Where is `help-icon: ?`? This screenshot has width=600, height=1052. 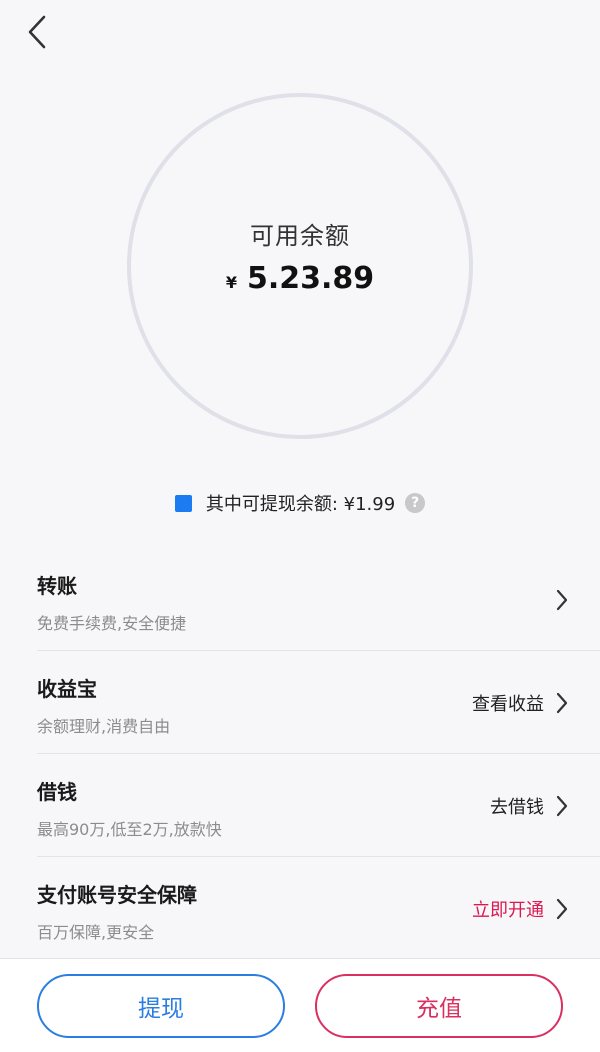 help-icon: ? is located at coordinates (415, 503).